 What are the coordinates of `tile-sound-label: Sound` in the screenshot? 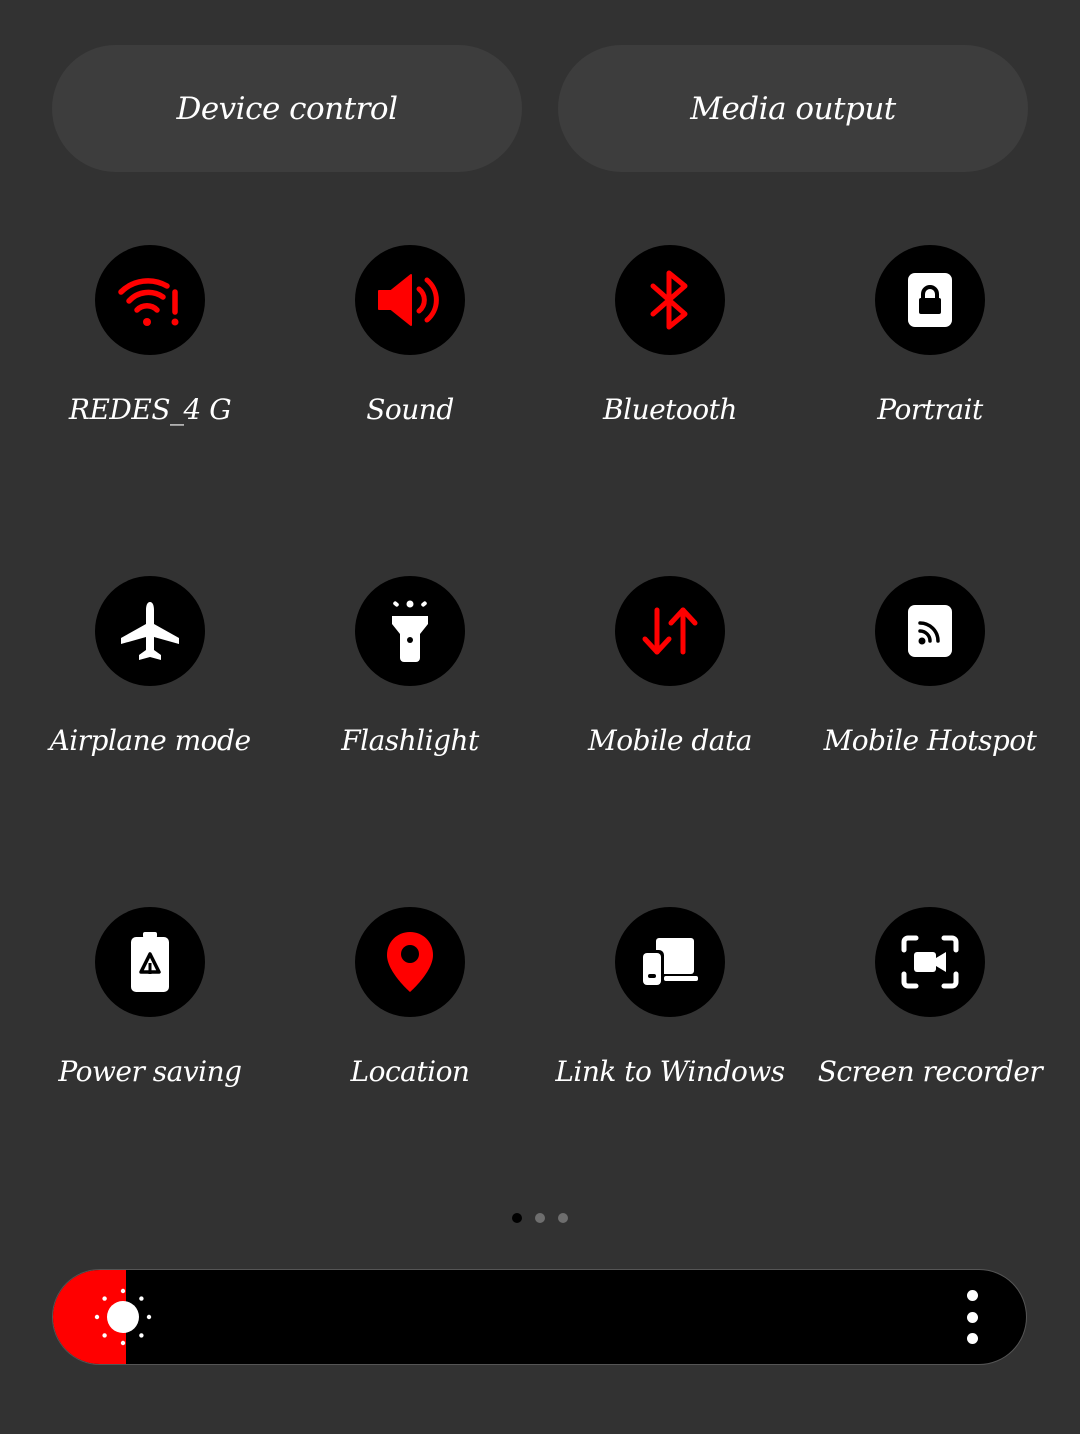 It's located at (410, 409).